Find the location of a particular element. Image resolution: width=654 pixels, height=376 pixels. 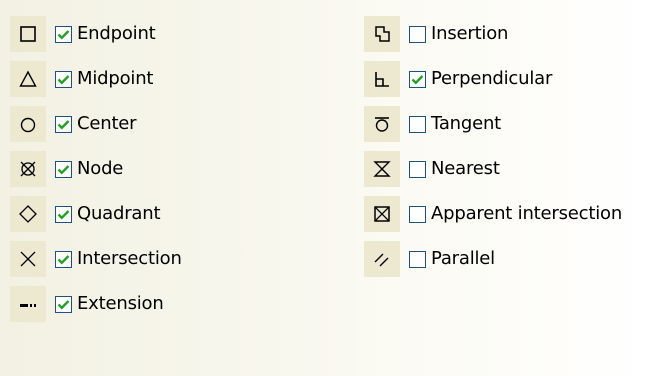

osnap-row-midpoint: Midpoint is located at coordinates (81, 79).